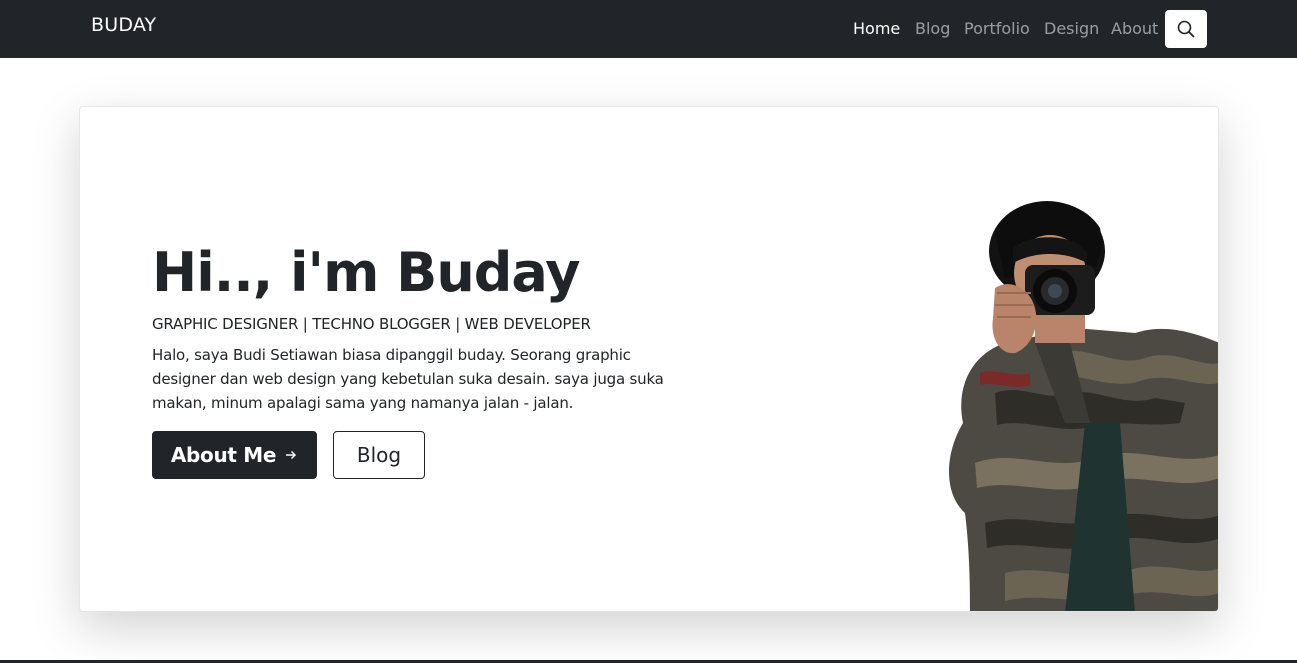 This screenshot has width=1297, height=663. I want to click on about-me-button: About Me, so click(234, 455).